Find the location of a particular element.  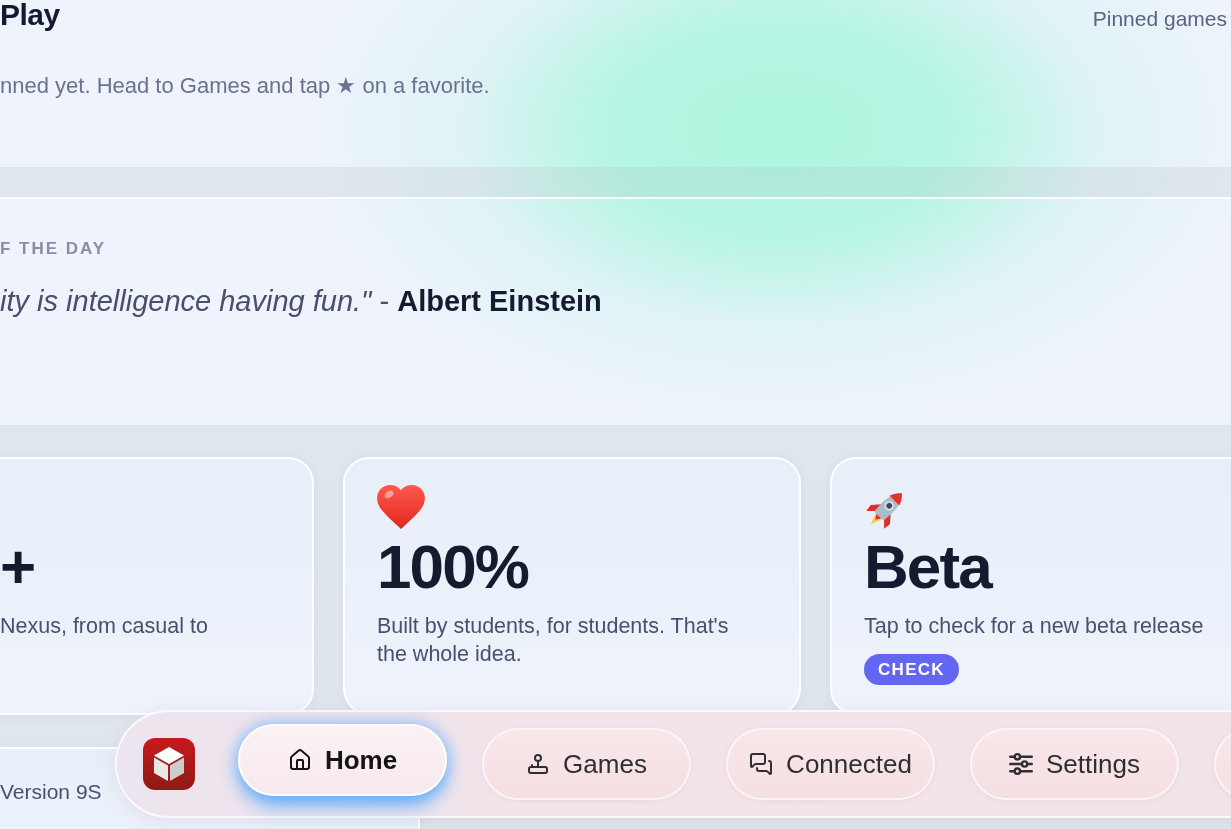

stat-description: Nexus, from casual to is located at coordinates (104, 626).